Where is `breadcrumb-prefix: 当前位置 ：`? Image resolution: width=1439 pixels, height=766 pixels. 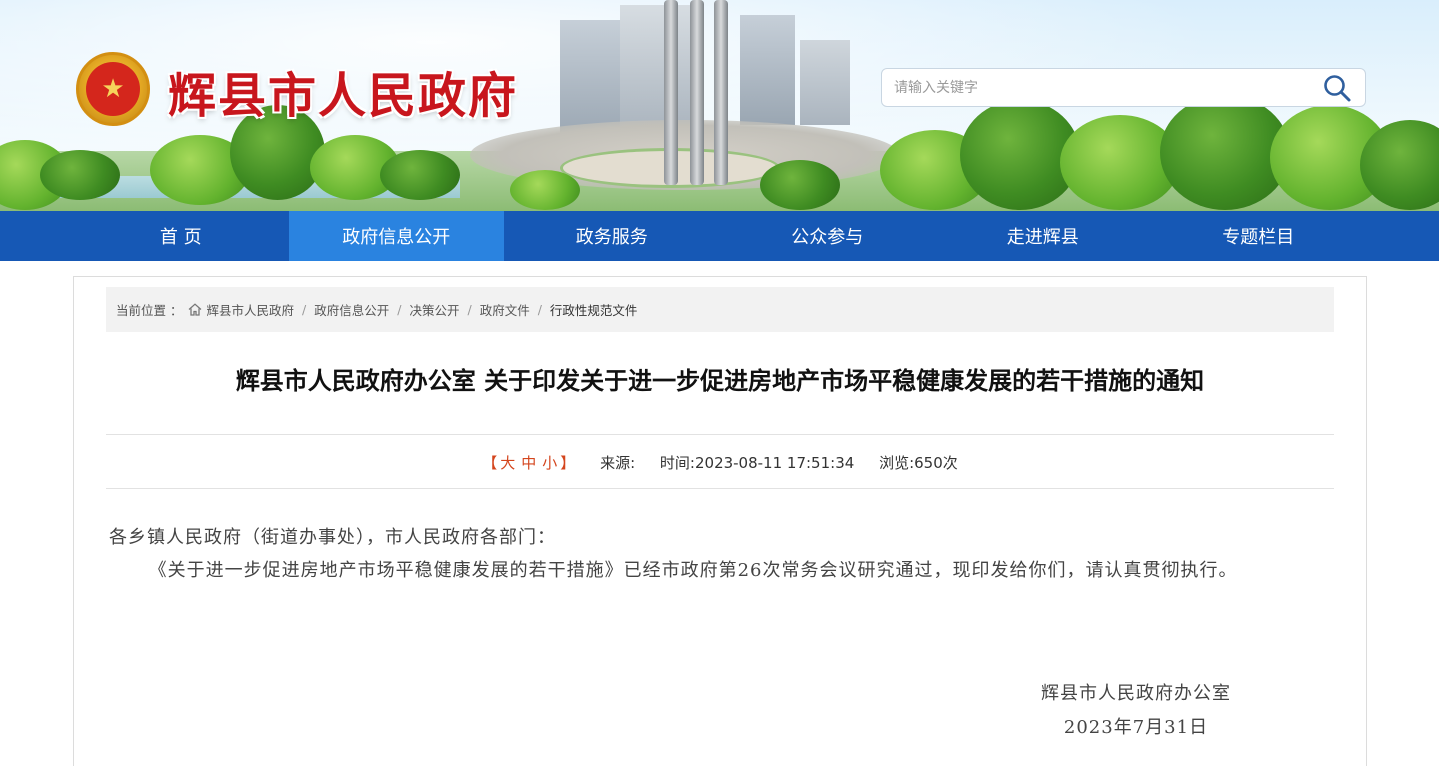 breadcrumb-prefix: 当前位置 ： is located at coordinates (149, 310).